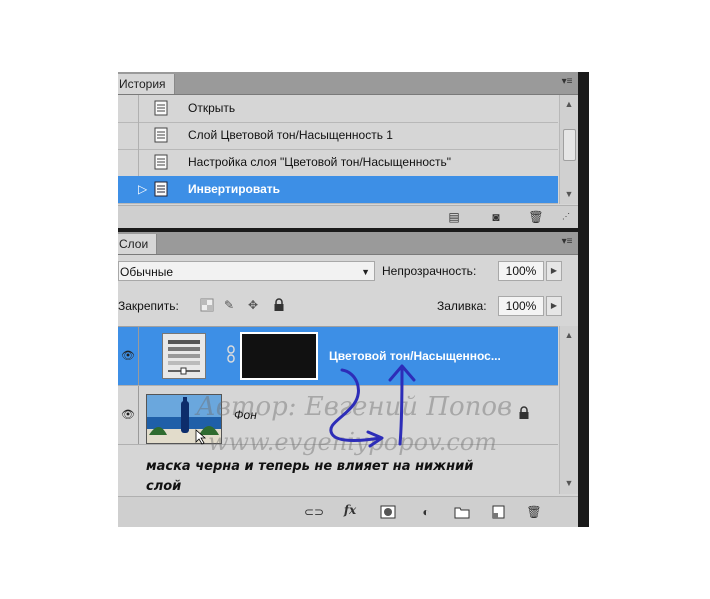 The image size is (710, 599). Describe the element at coordinates (212, 108) in the screenshot. I see `history-item-label: Открыть` at that location.